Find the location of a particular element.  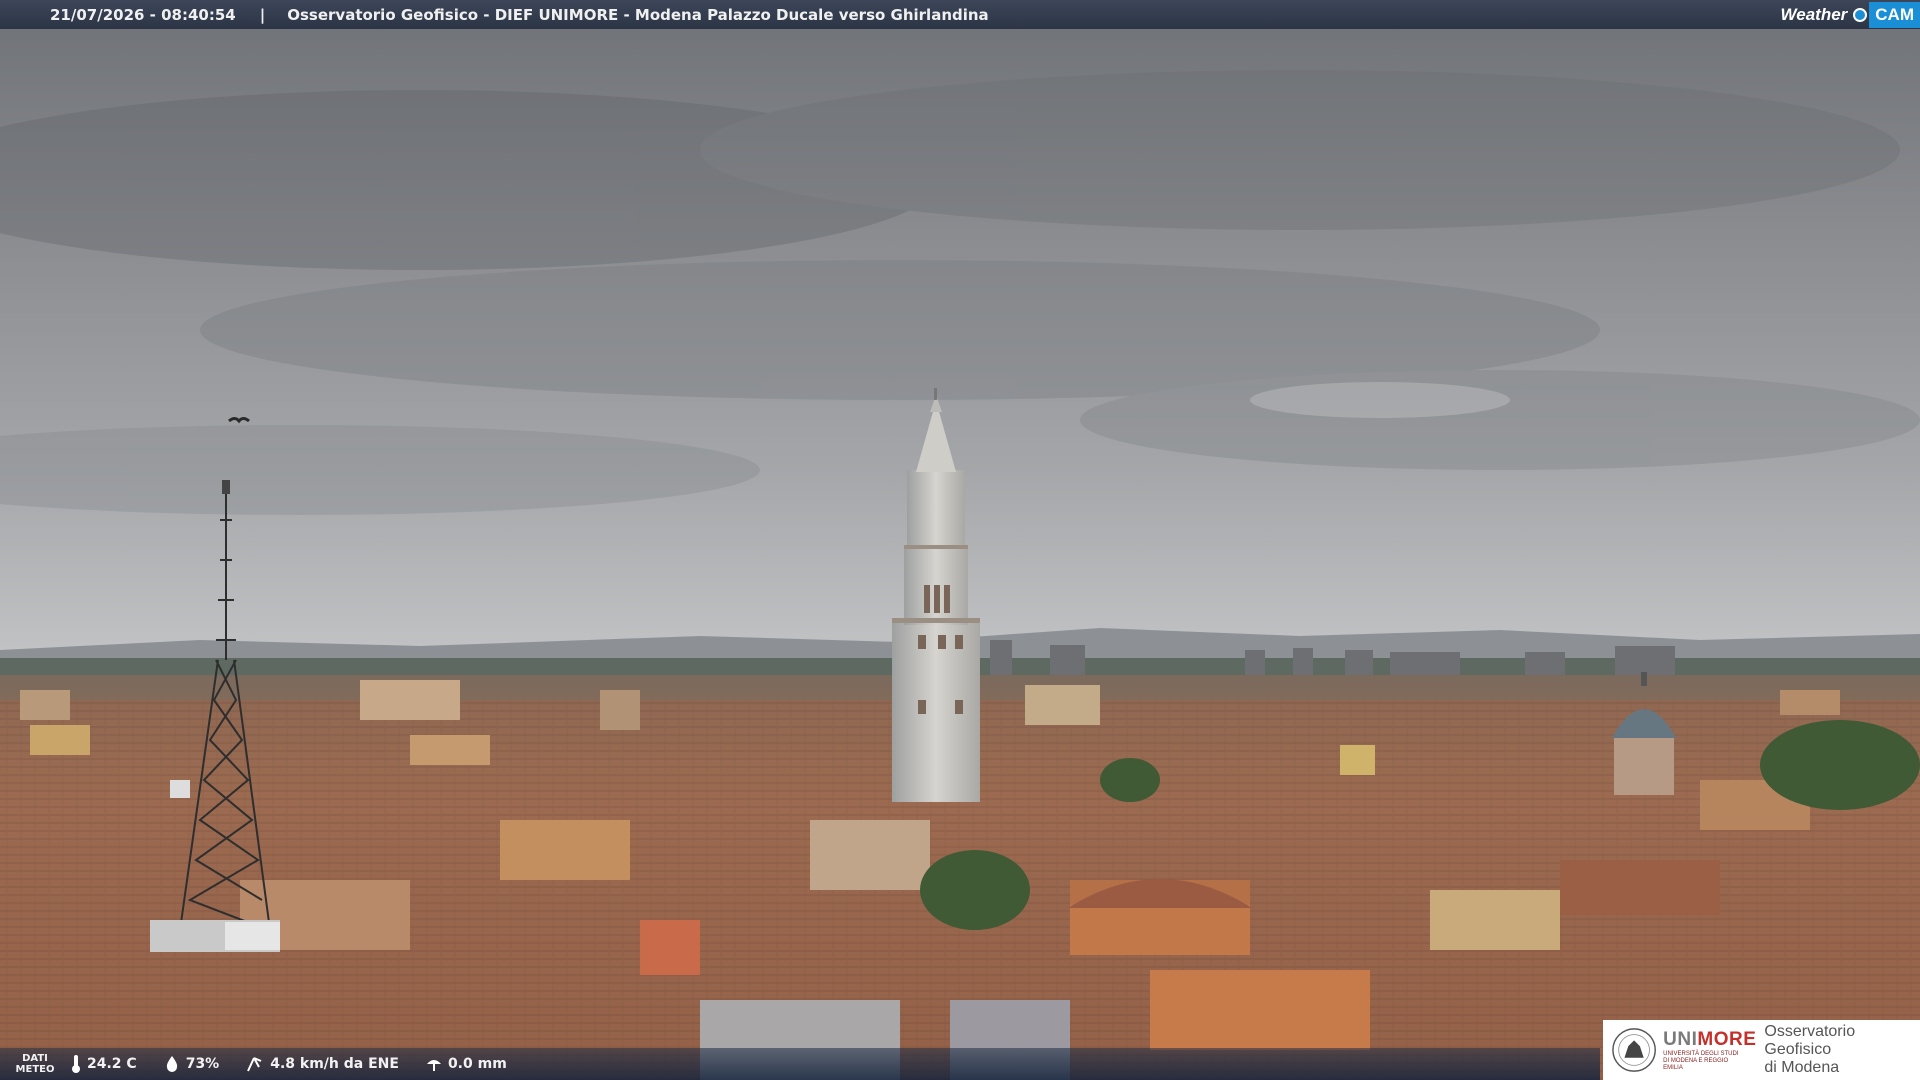

humidity-value: 73% is located at coordinates (202, 1064).